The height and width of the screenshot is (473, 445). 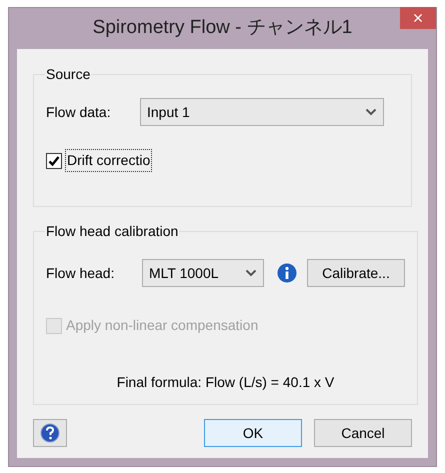 What do you see at coordinates (262, 112) in the screenshot?
I see `dropdown-field: Input 1` at bounding box center [262, 112].